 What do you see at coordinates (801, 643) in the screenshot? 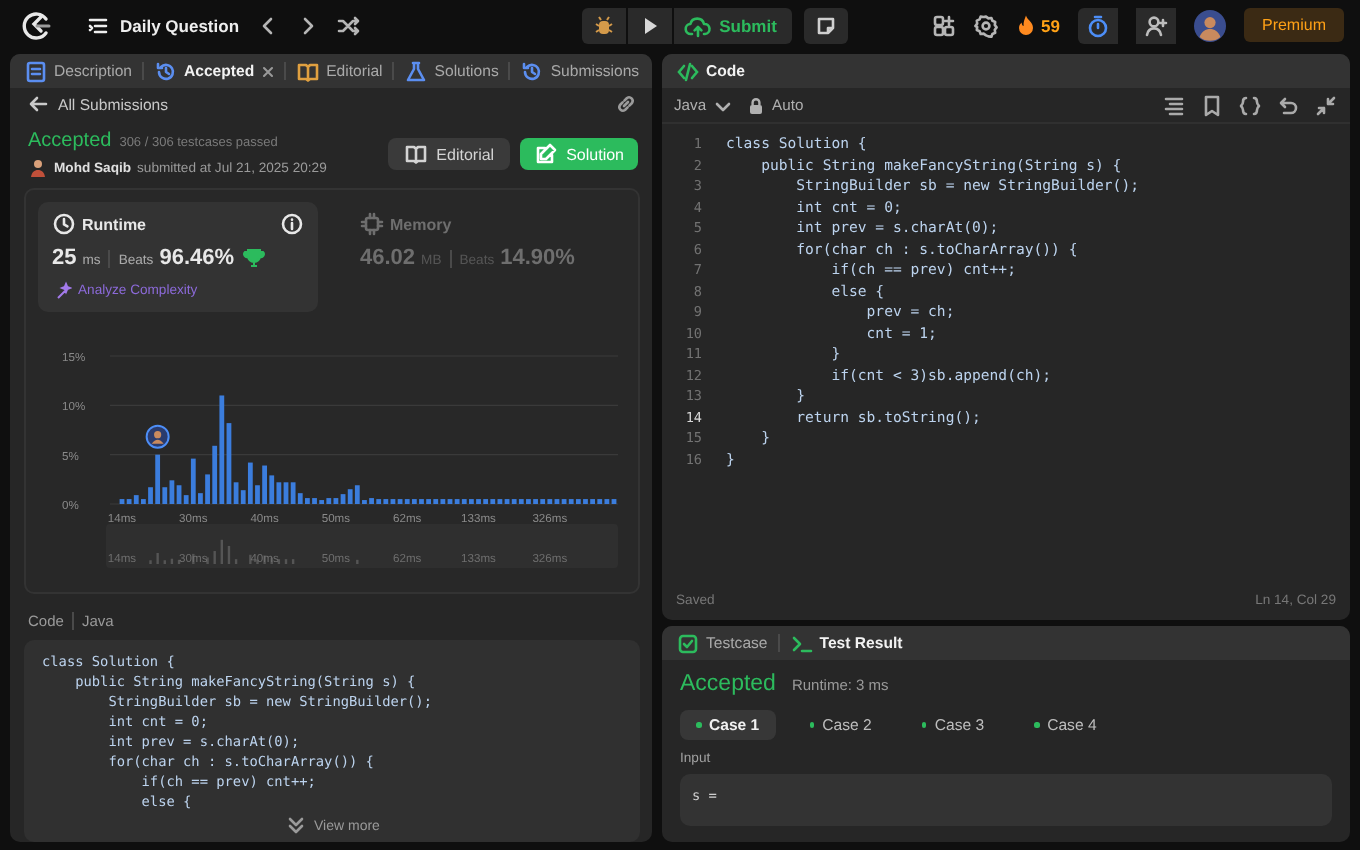
I see `terminal-icon` at bounding box center [801, 643].